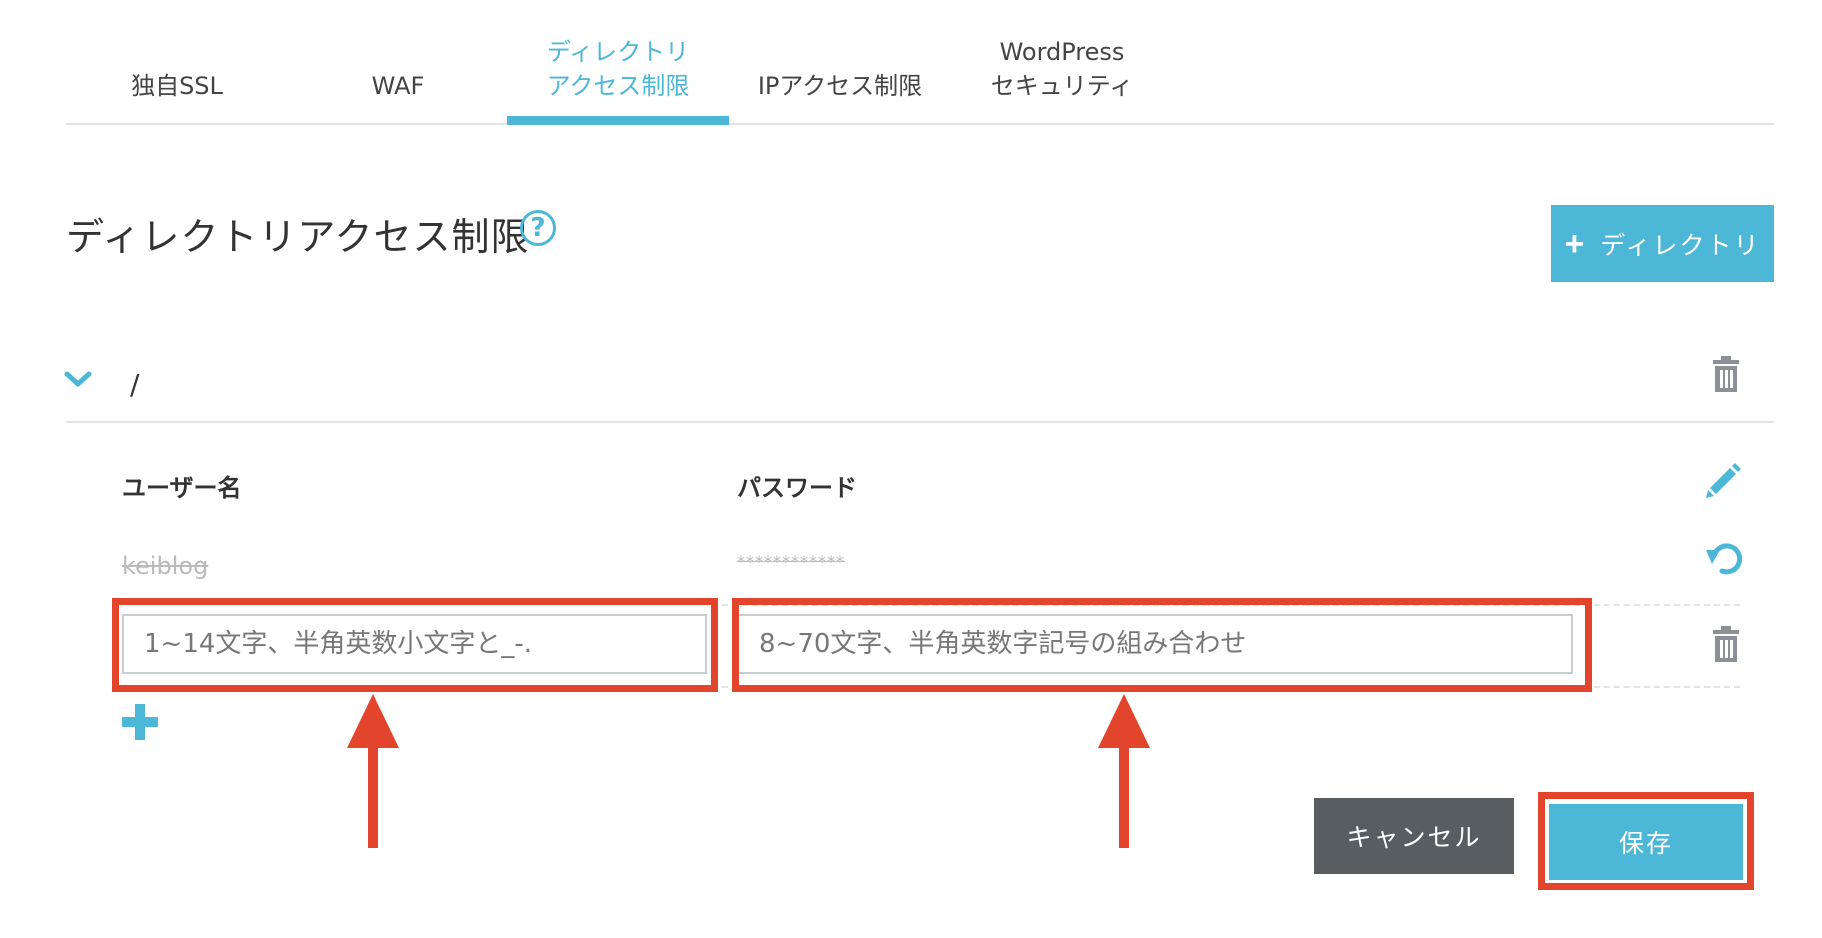 The width and height of the screenshot is (1822, 938). I want to click on tab-wordpress-security: WordPress セキュリティ, so click(1062, 77).